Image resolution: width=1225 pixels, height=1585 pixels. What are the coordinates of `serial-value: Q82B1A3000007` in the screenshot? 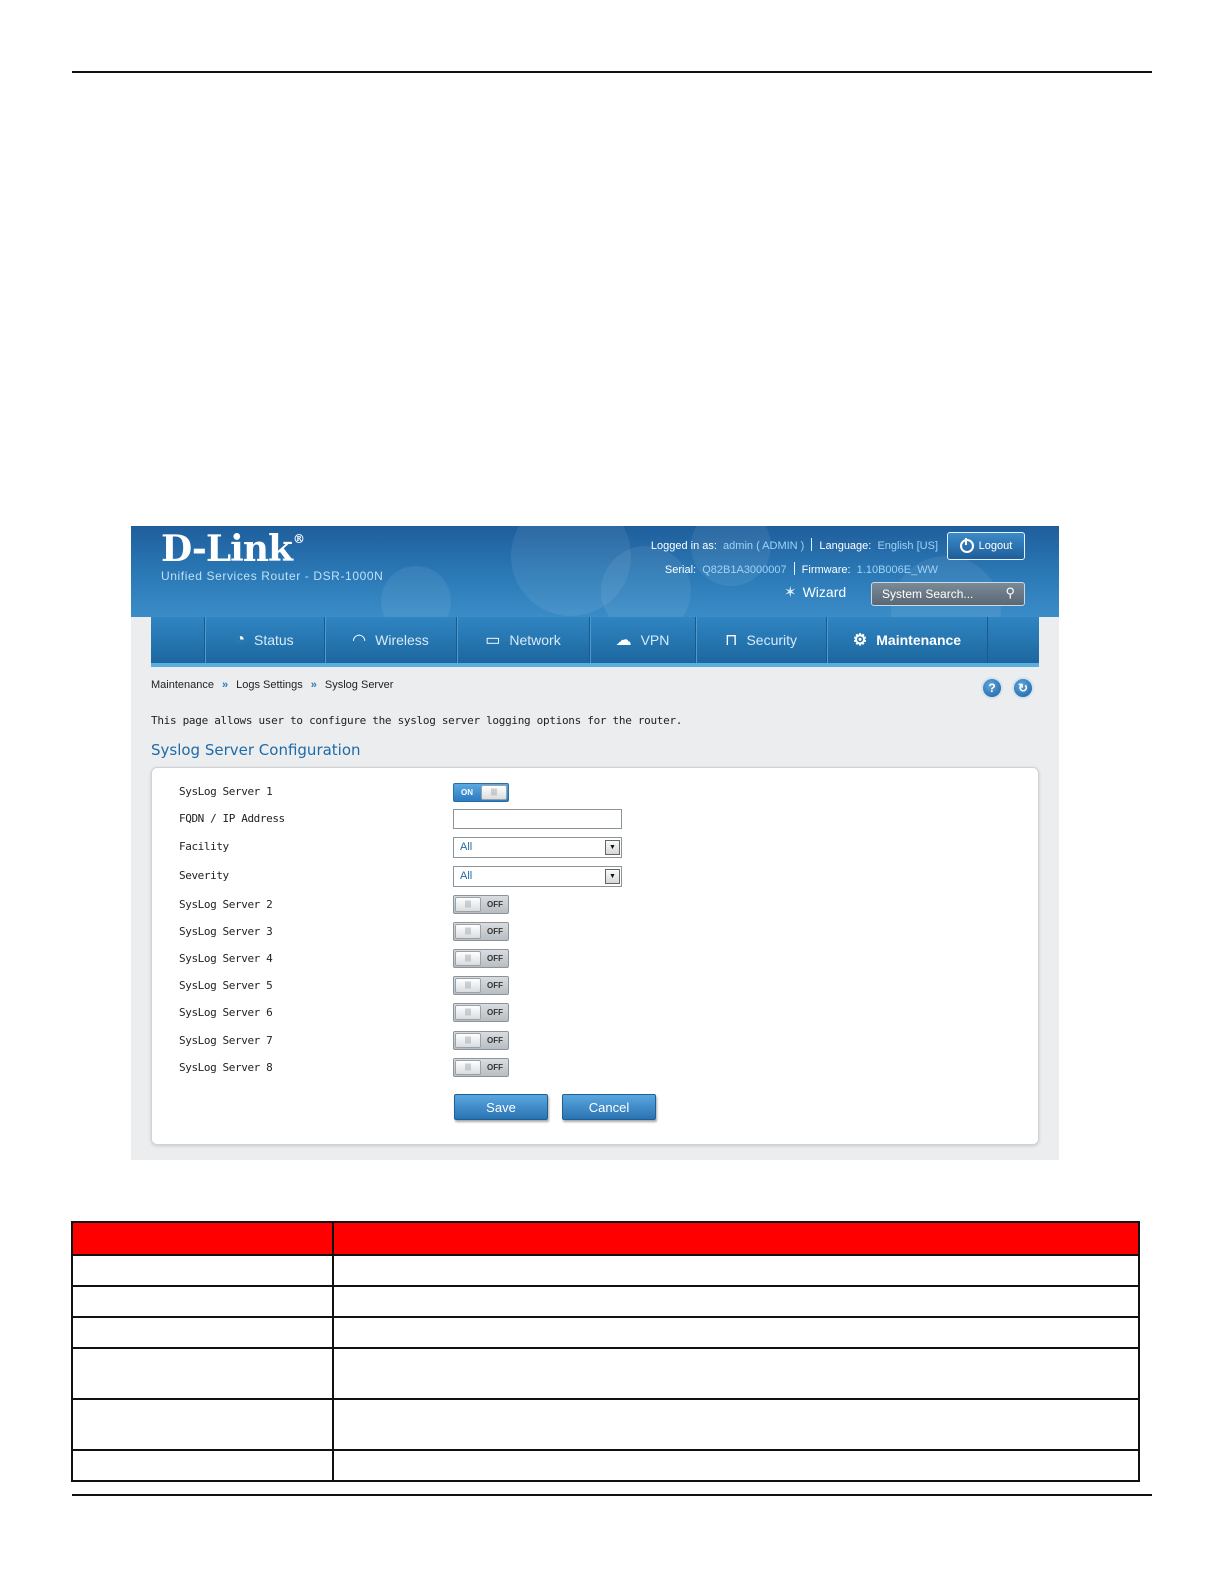 It's located at (744, 570).